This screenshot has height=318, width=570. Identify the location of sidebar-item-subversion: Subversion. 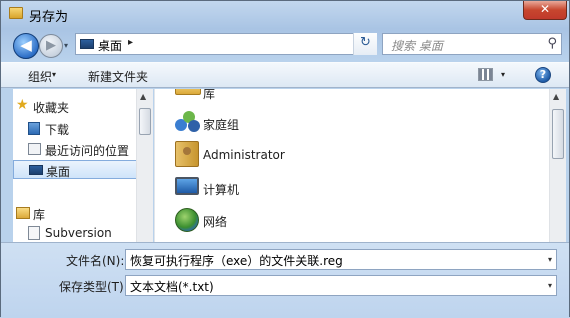
(75, 233).